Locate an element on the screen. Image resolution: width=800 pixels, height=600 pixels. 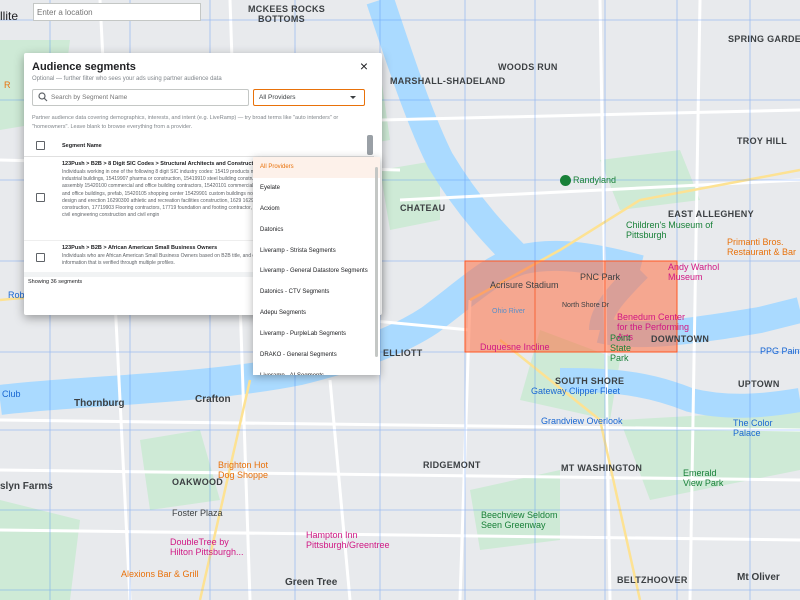
poi-grandview: Grandview Overlook is located at coordinates (582, 421).